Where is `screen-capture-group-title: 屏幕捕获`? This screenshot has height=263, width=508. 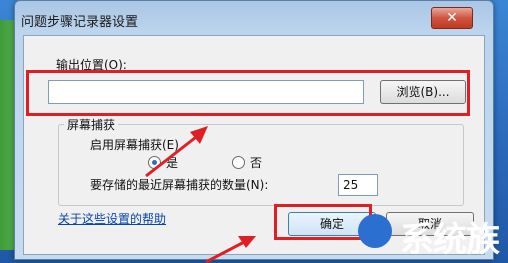
screen-capture-group-title: 屏幕捕获 is located at coordinates (91, 124).